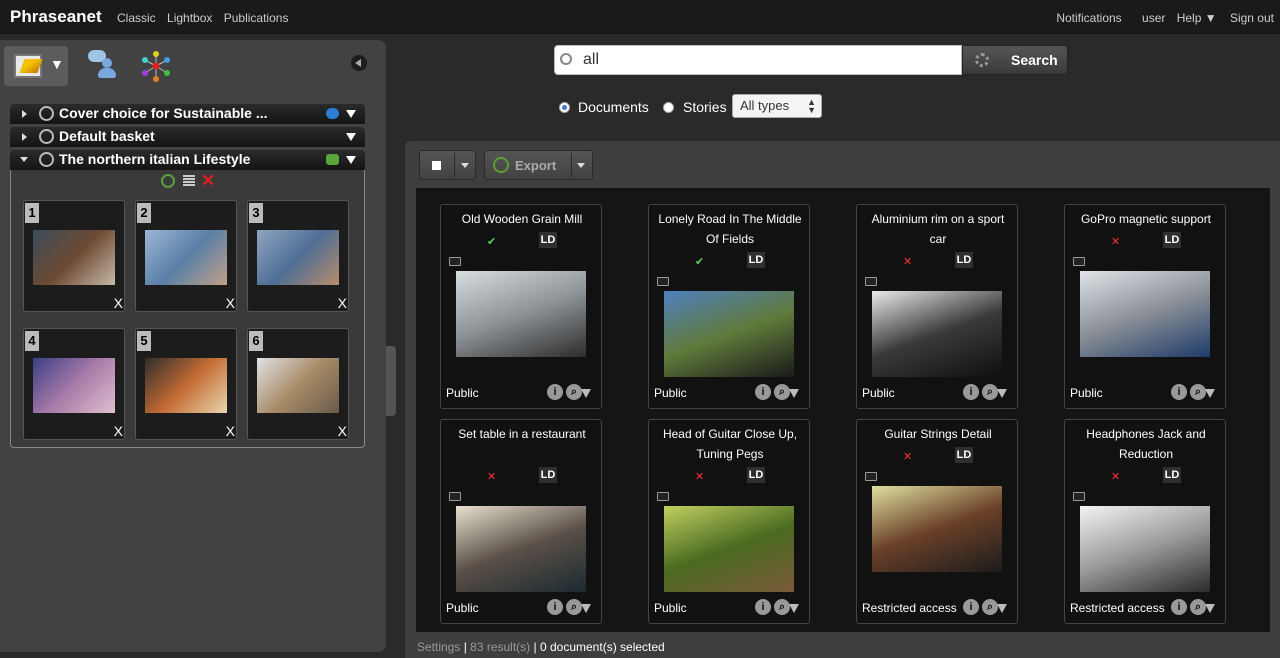 The image size is (1280, 658). Describe the element at coordinates (208, 181) in the screenshot. I see `delete-icon: ✕` at that location.